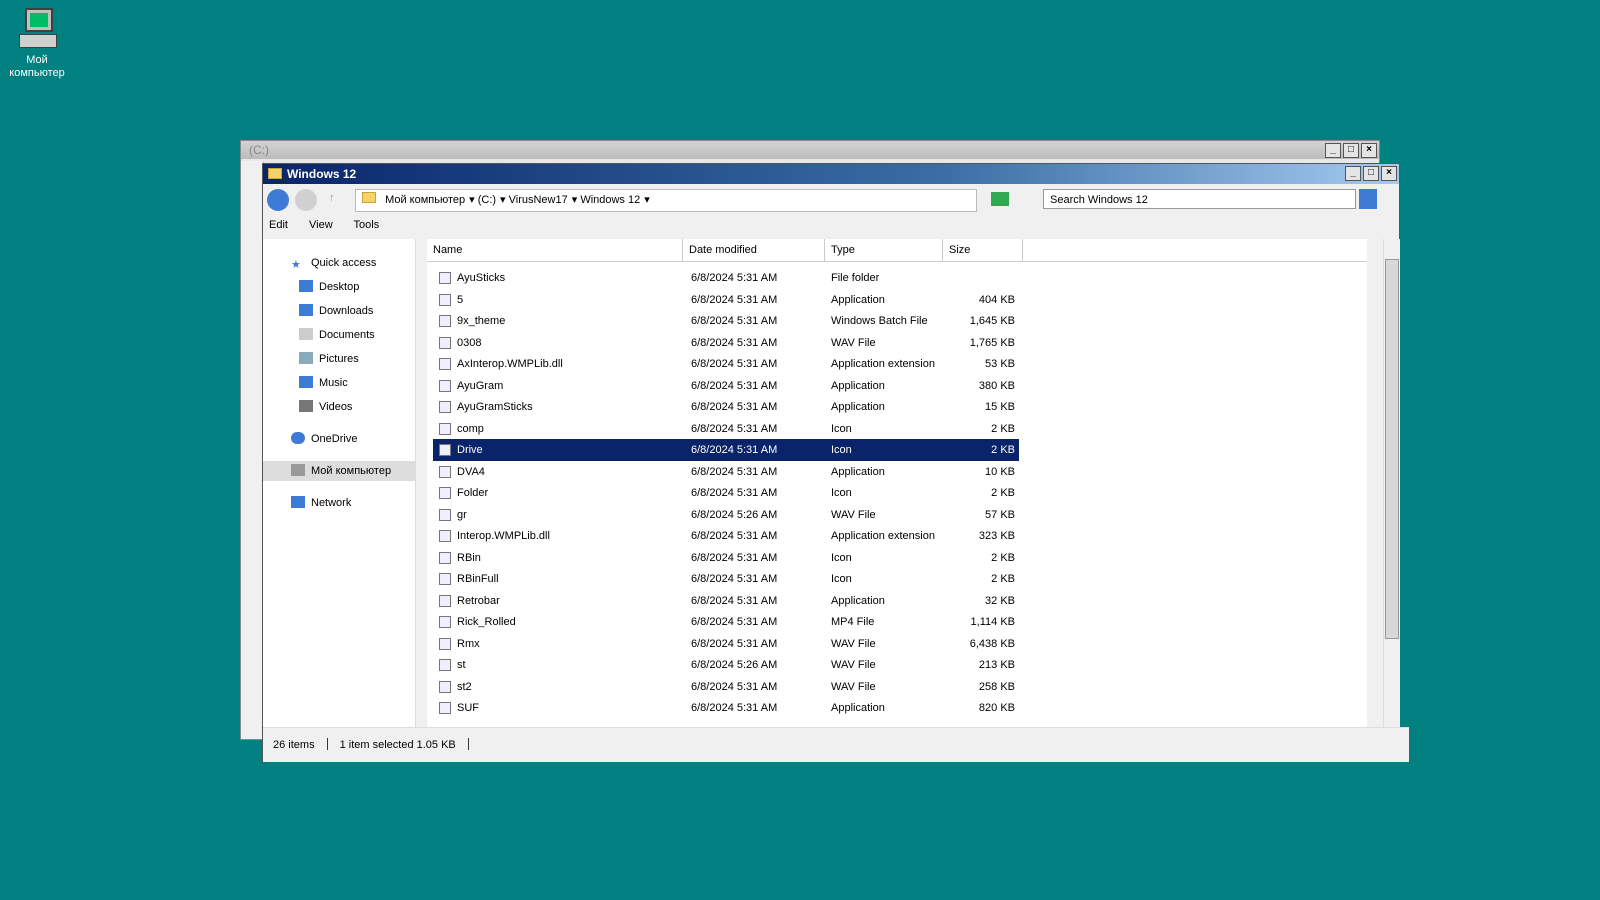  Describe the element at coordinates (278, 200) in the screenshot. I see `back-button` at that location.